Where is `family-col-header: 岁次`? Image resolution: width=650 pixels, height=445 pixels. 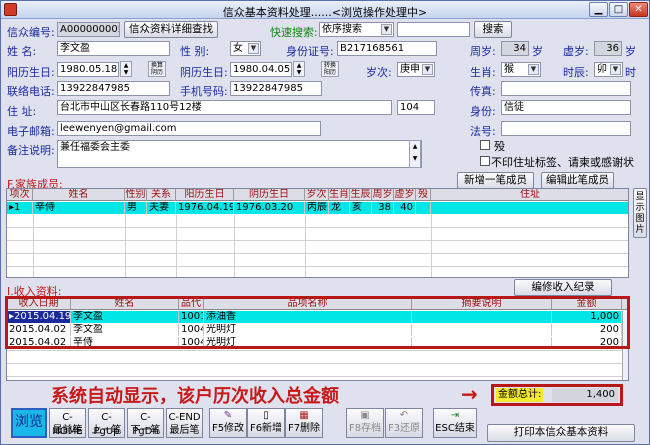
family-col-header: 岁次 is located at coordinates (317, 195).